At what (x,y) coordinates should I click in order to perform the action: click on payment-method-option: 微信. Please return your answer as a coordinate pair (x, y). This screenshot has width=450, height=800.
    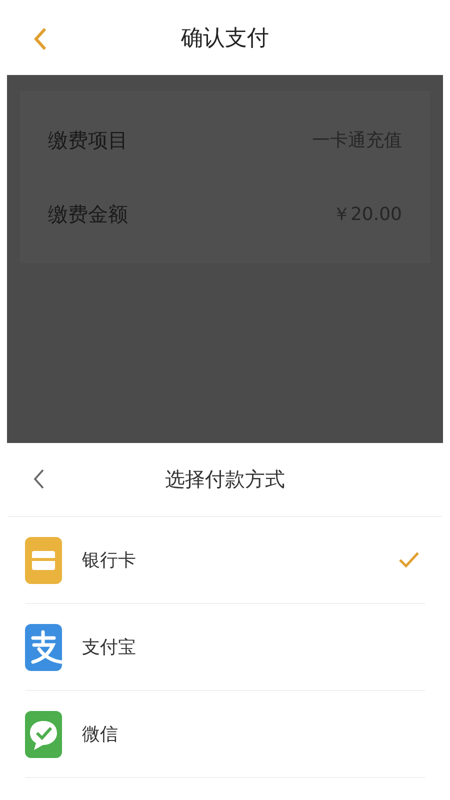
    Looking at the image, I should click on (253, 734).